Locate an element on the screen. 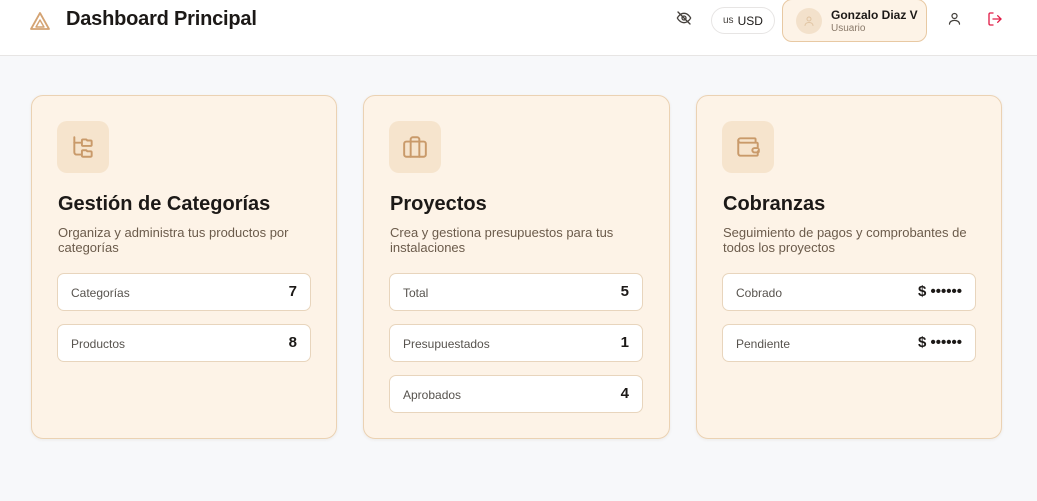  stat-label: Aprobados is located at coordinates (432, 395).